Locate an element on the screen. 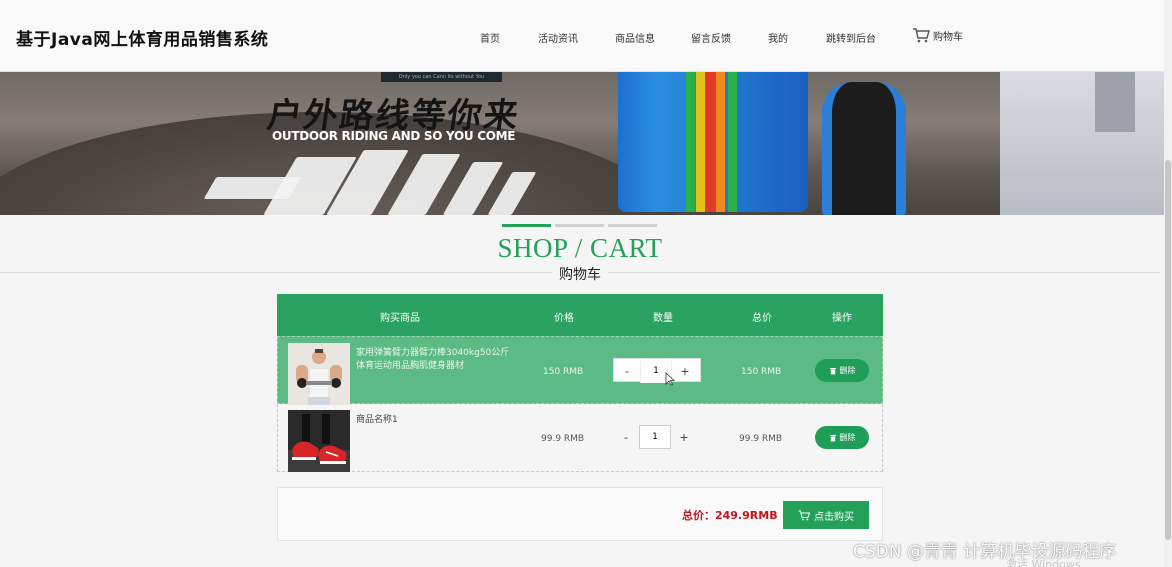  csdn-watermark: CSDN @青青 计算机毕设源码程序 is located at coordinates (985, 552).